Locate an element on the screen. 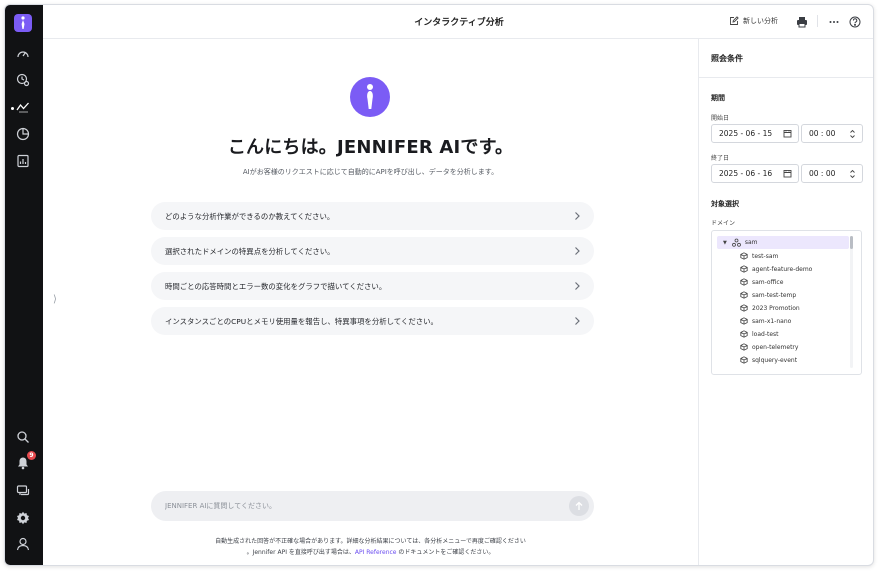 This screenshot has height=573, width=880. end-time-field: 00 is located at coordinates (832, 173).